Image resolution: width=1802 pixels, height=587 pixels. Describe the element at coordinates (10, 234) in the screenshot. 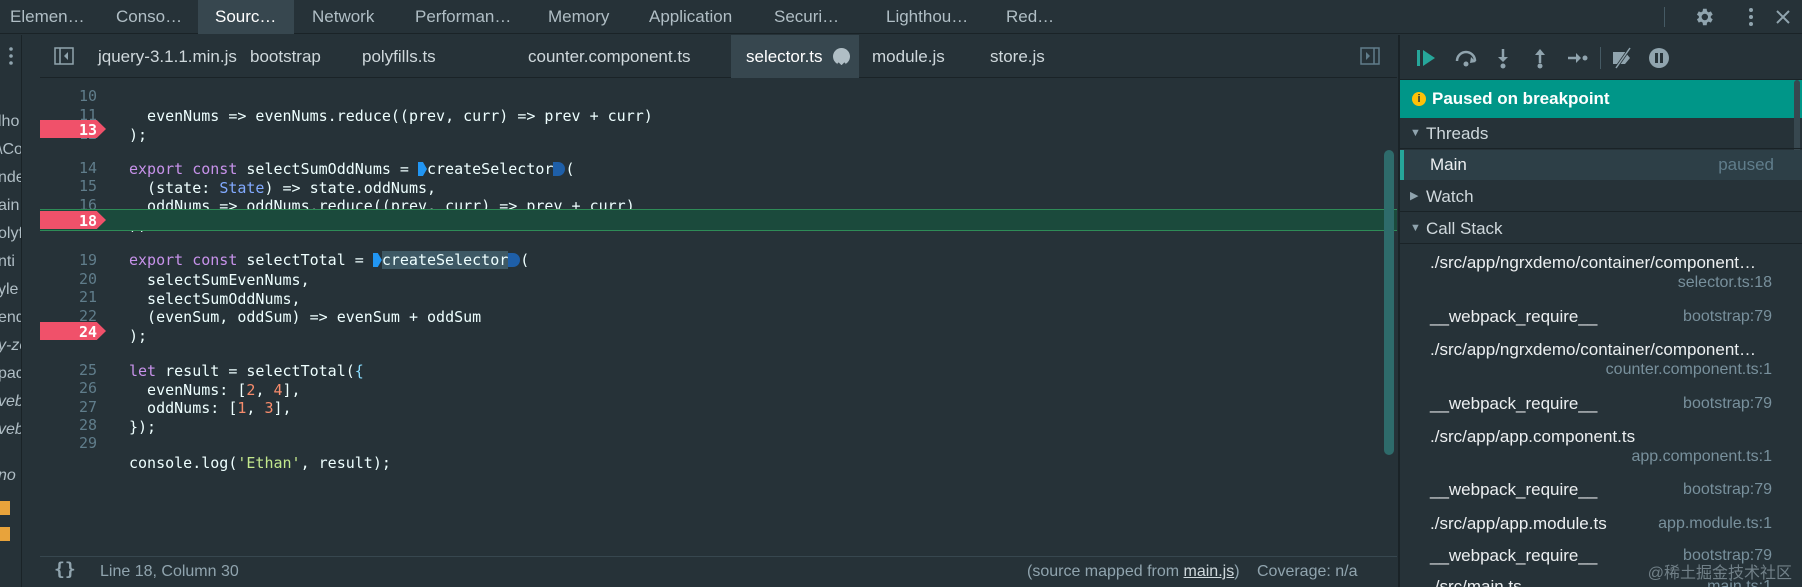

I see `navigator-item: olyf` at that location.